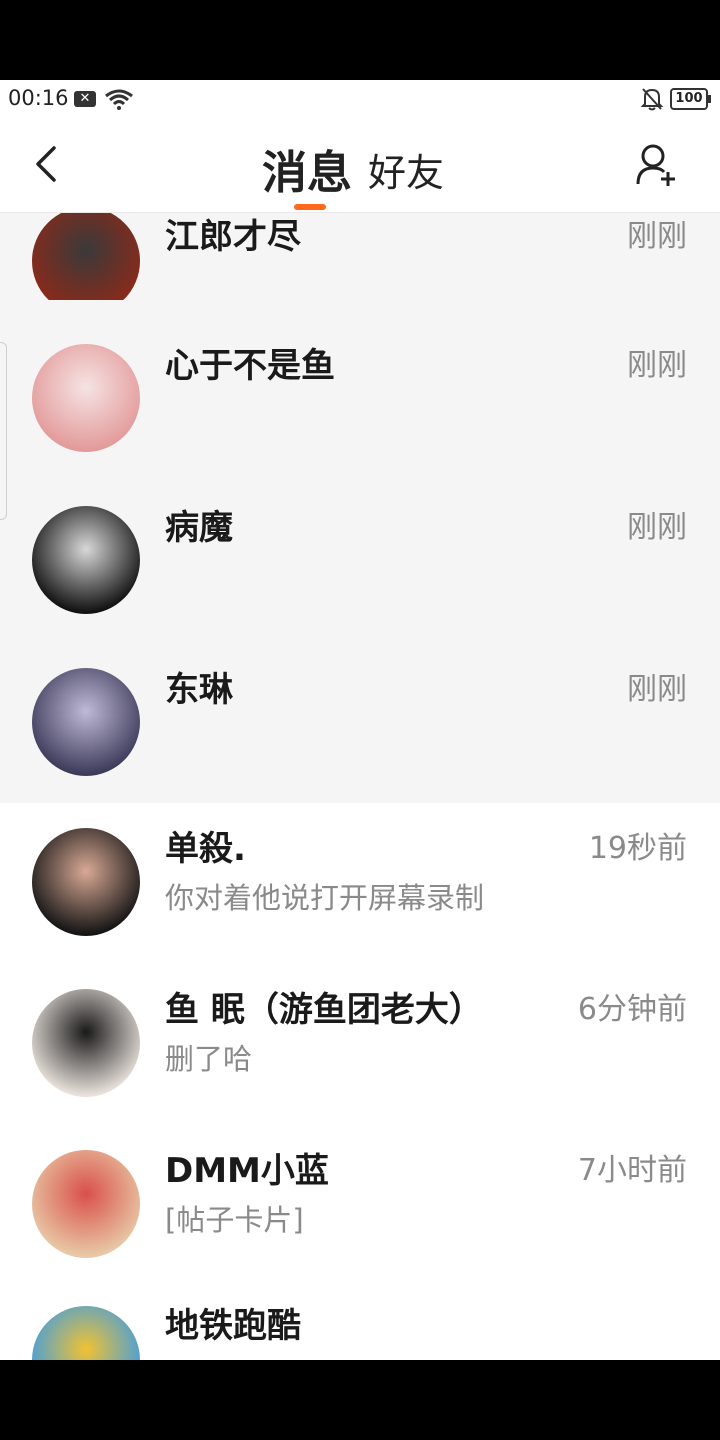 The image size is (720, 1440). What do you see at coordinates (324, 1010) in the screenshot?
I see `conversation-name: 鱼 眠（游鱼团老大）` at bounding box center [324, 1010].